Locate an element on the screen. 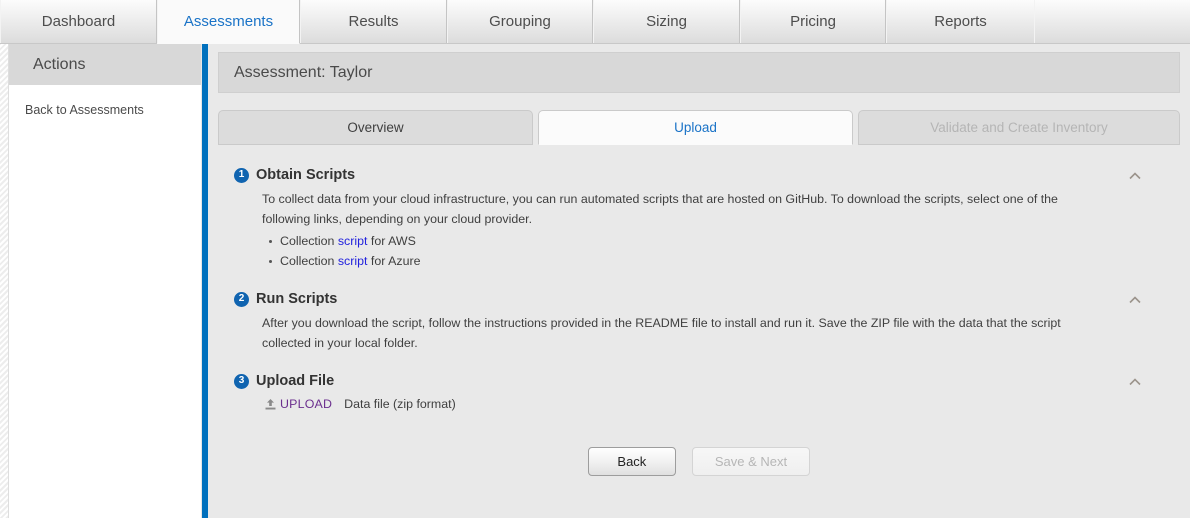  save-and-next-button: Save & Next is located at coordinates (751, 461).